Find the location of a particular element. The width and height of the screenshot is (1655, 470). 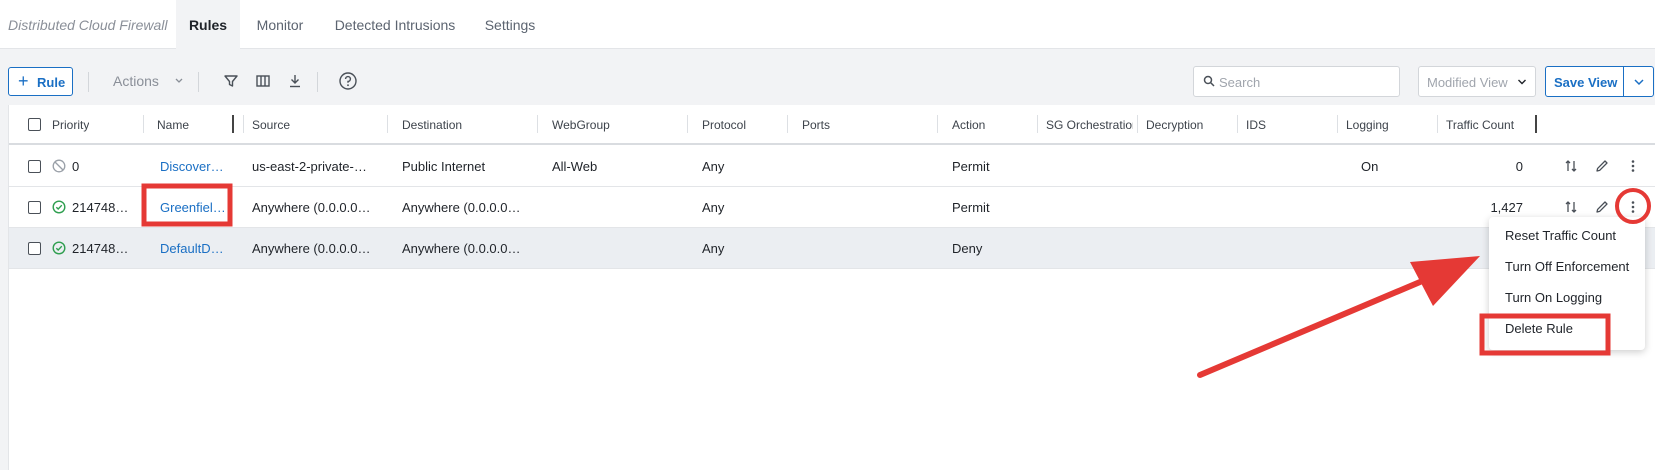

column-header-source: Source is located at coordinates (271, 125).